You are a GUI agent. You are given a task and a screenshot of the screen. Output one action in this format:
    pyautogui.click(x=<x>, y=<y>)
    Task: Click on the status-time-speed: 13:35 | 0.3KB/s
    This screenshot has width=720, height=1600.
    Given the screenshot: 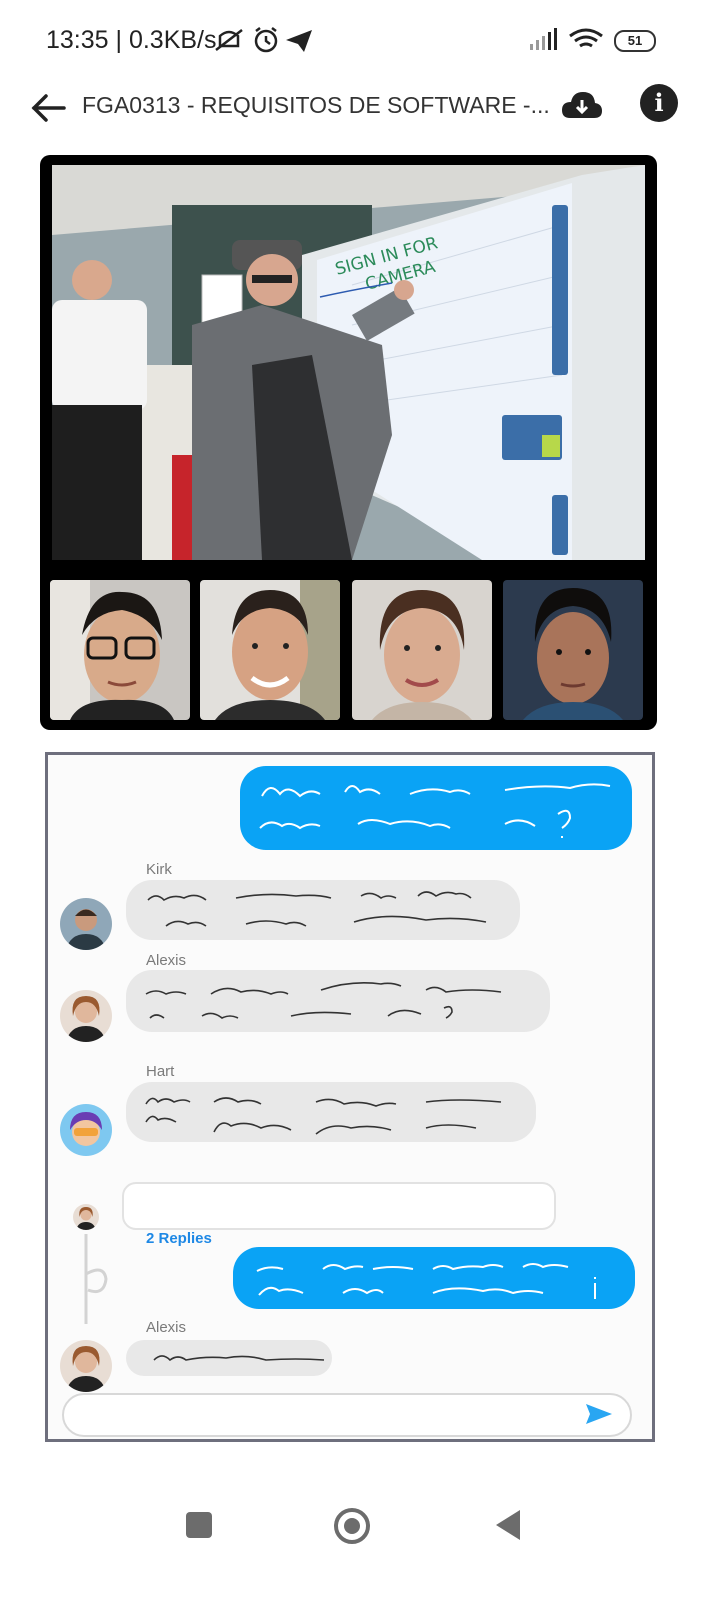 What is the action you would take?
    pyautogui.click(x=131, y=40)
    